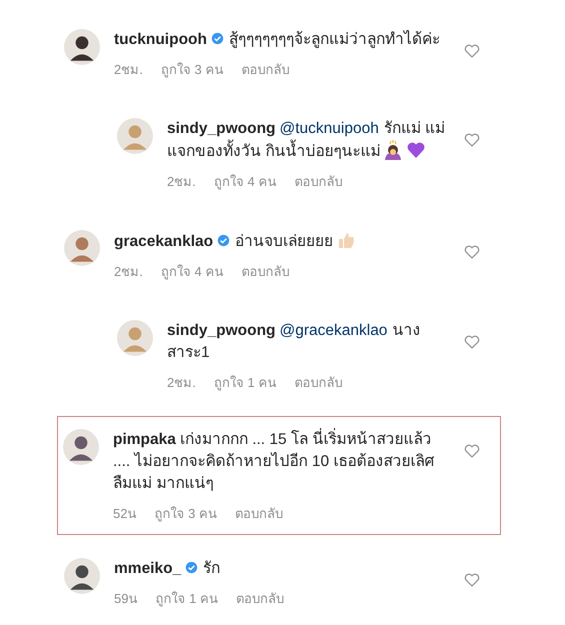 This screenshot has width=565, height=625. I want to click on comment-time: 52น, so click(124, 514).